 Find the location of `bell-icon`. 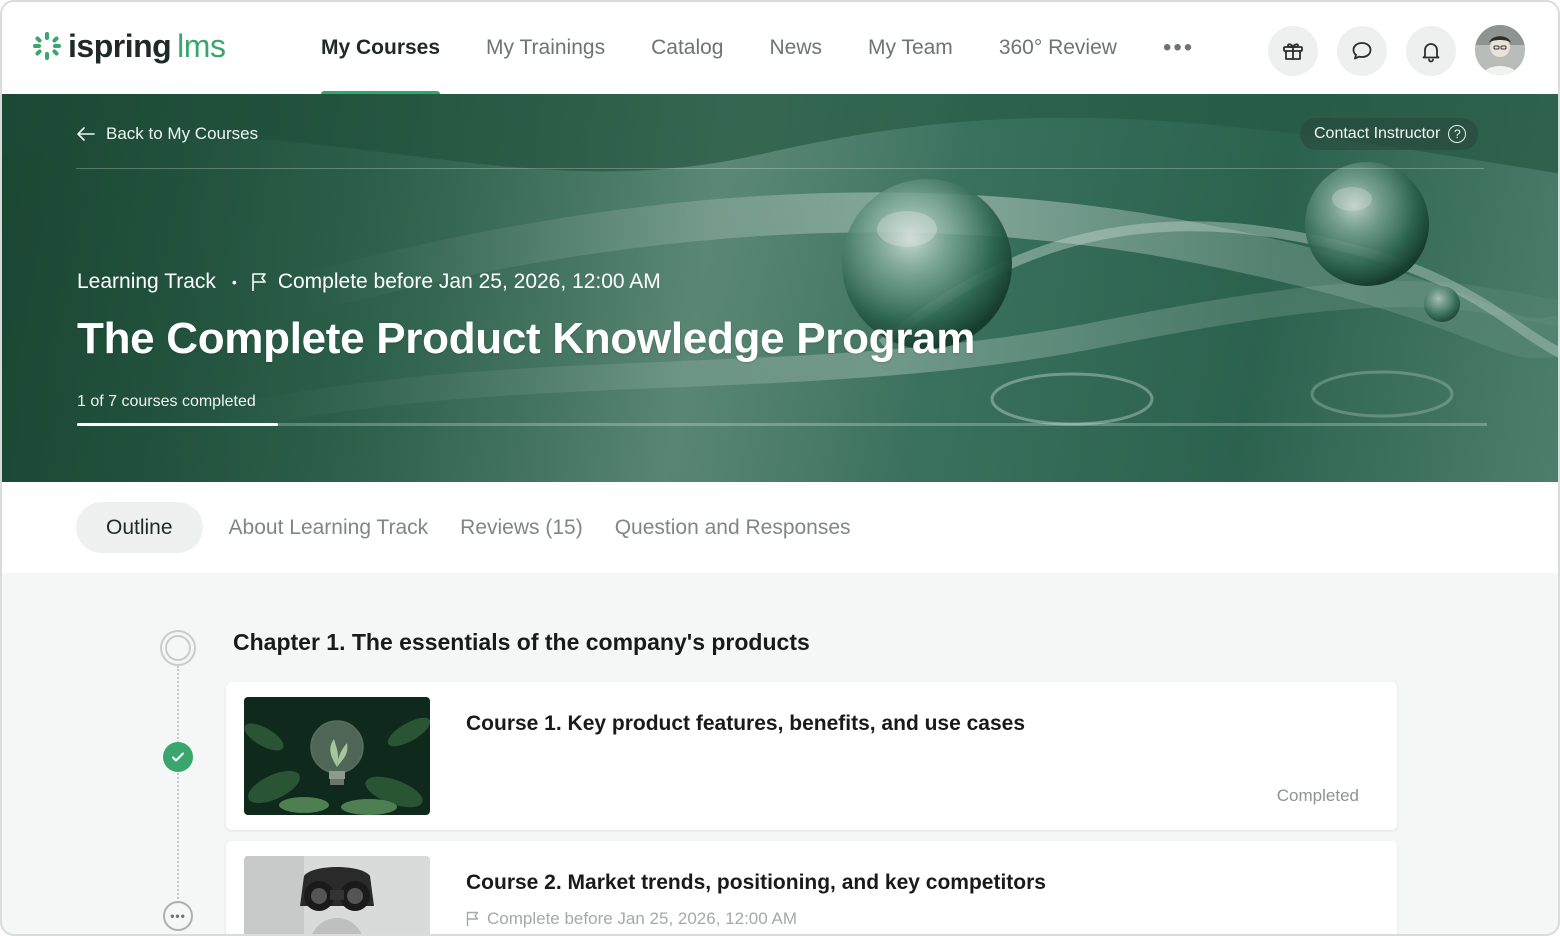

bell-icon is located at coordinates (1431, 53).